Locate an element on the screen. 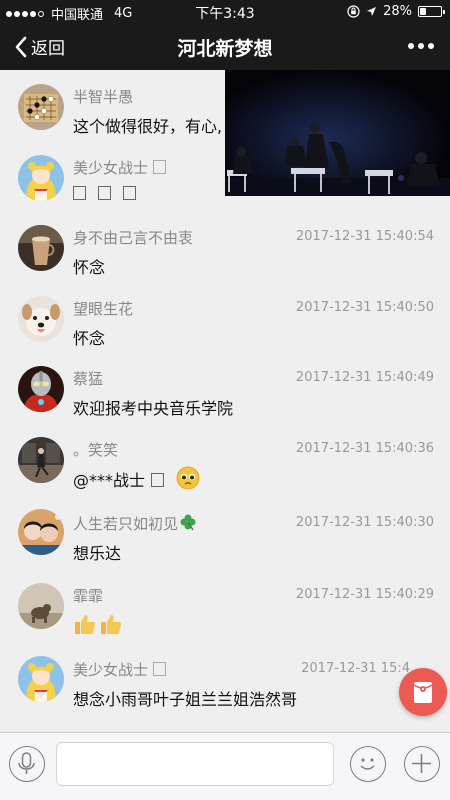 This screenshot has width=450, height=800. voice-button is located at coordinates (27, 764).